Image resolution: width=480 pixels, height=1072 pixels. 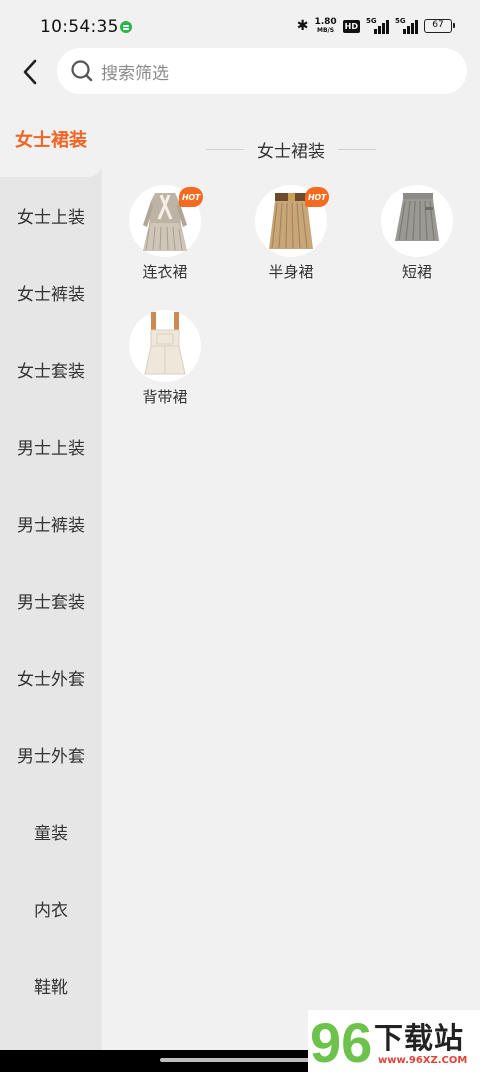 I want to click on status-time: 10:54:35, so click(x=79, y=27).